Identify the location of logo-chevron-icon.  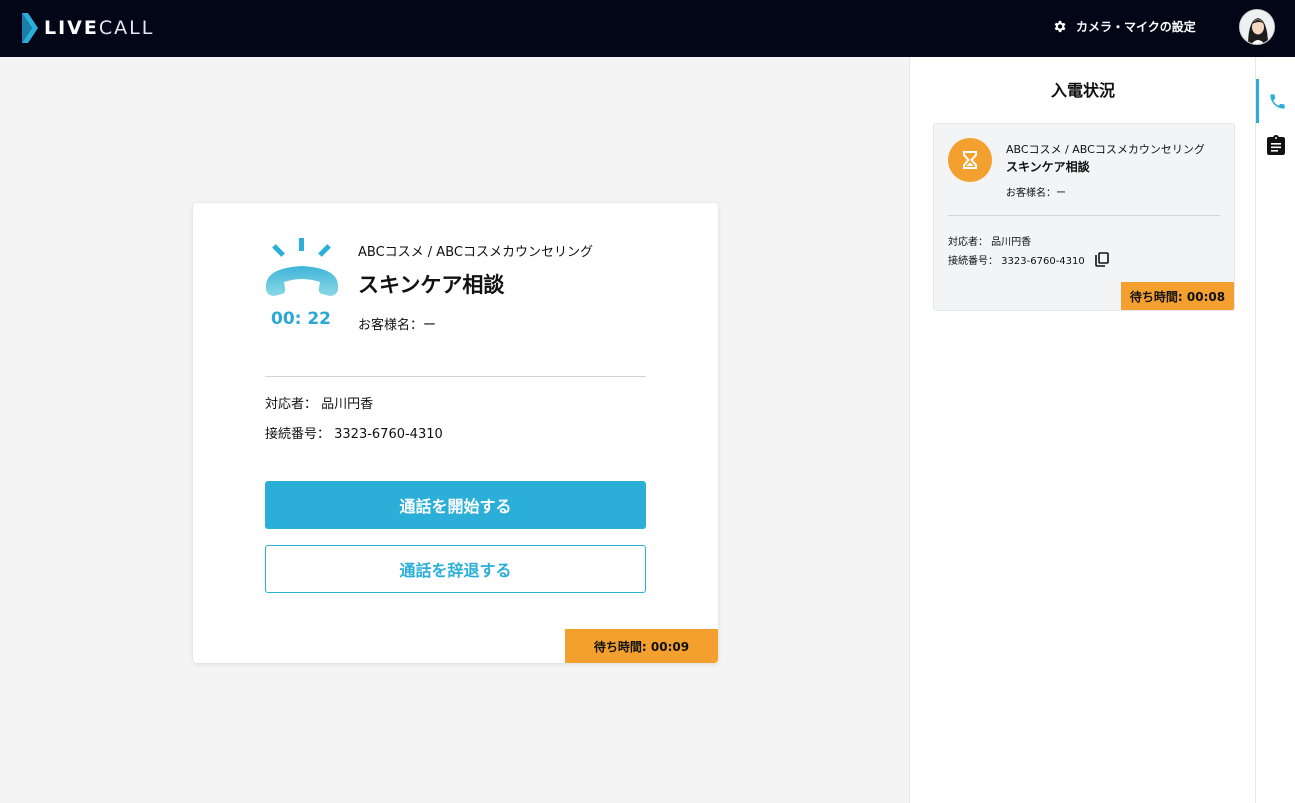
(30, 28).